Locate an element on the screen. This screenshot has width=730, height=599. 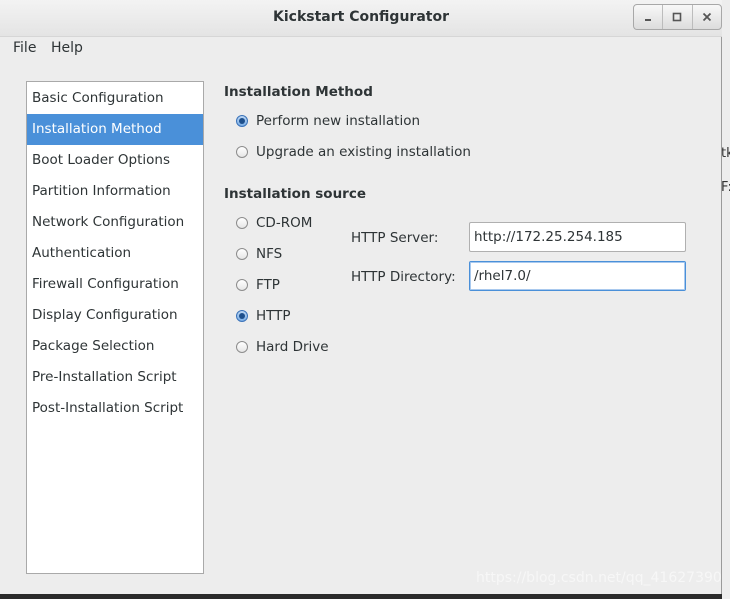
http-server-input is located at coordinates (577, 237).